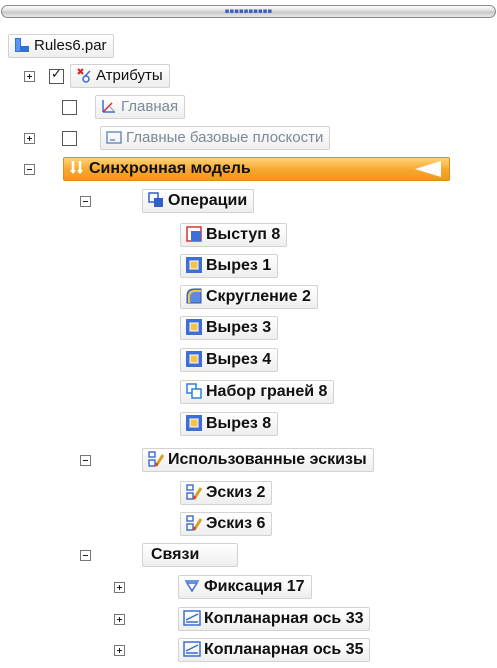  Describe the element at coordinates (428, 169) in the screenshot. I see `pointer-flag-icon` at that location.